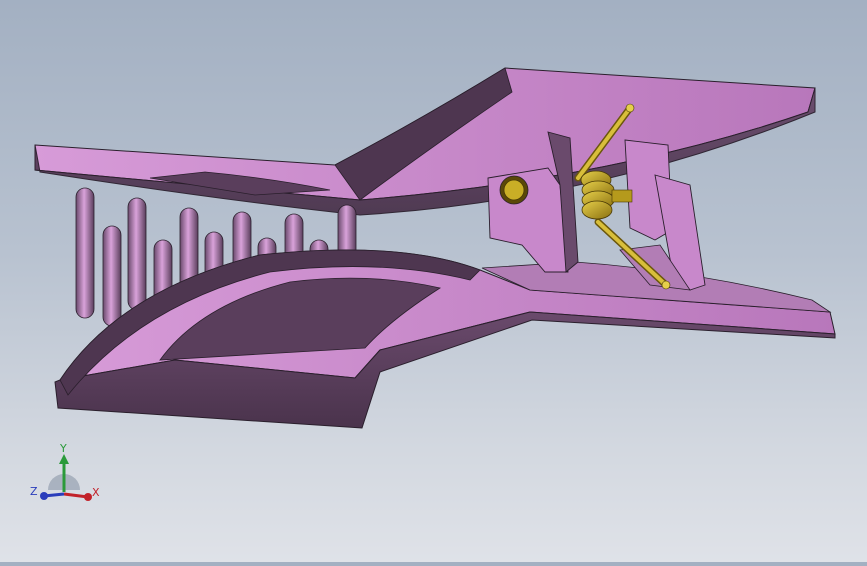 Image resolution: width=867 pixels, height=566 pixels. I want to click on y-axis-label: Y, so click(63, 448).